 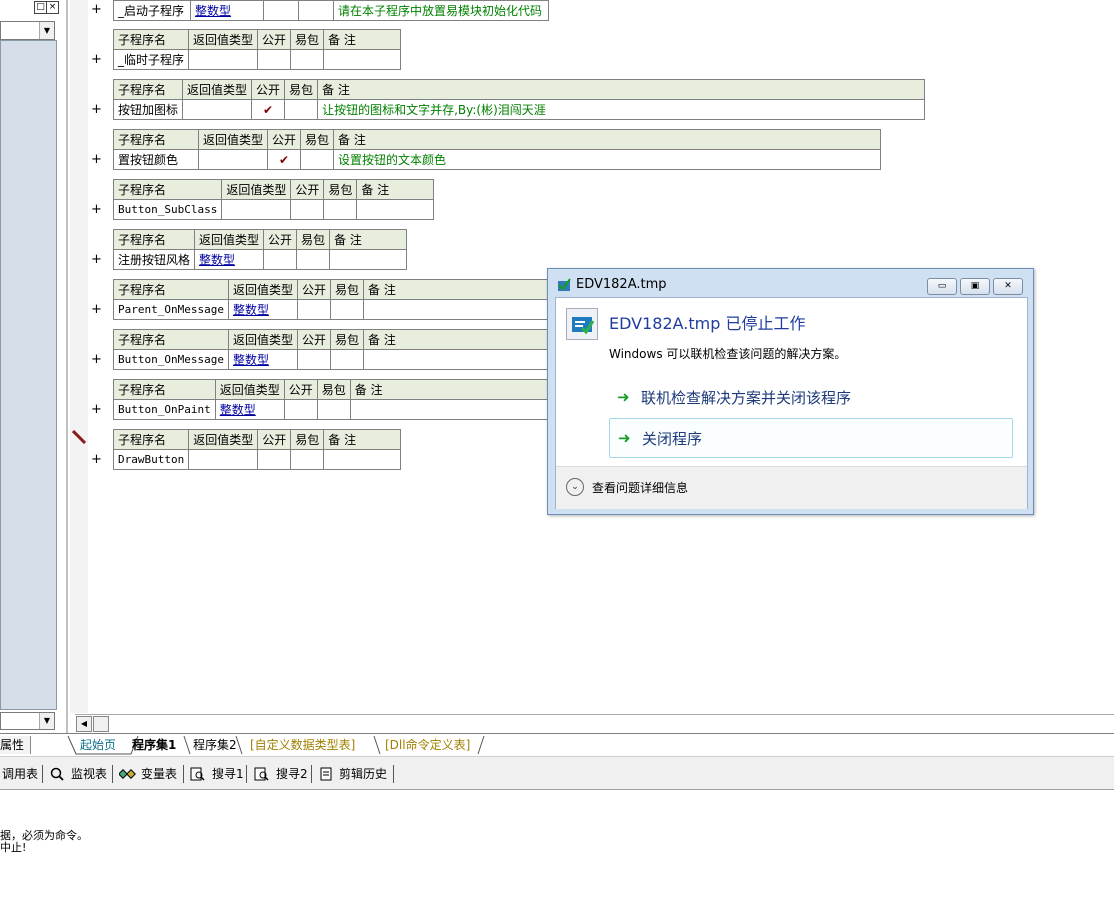 I want to click on sub-name: _临时子程序, so click(x=151, y=59).